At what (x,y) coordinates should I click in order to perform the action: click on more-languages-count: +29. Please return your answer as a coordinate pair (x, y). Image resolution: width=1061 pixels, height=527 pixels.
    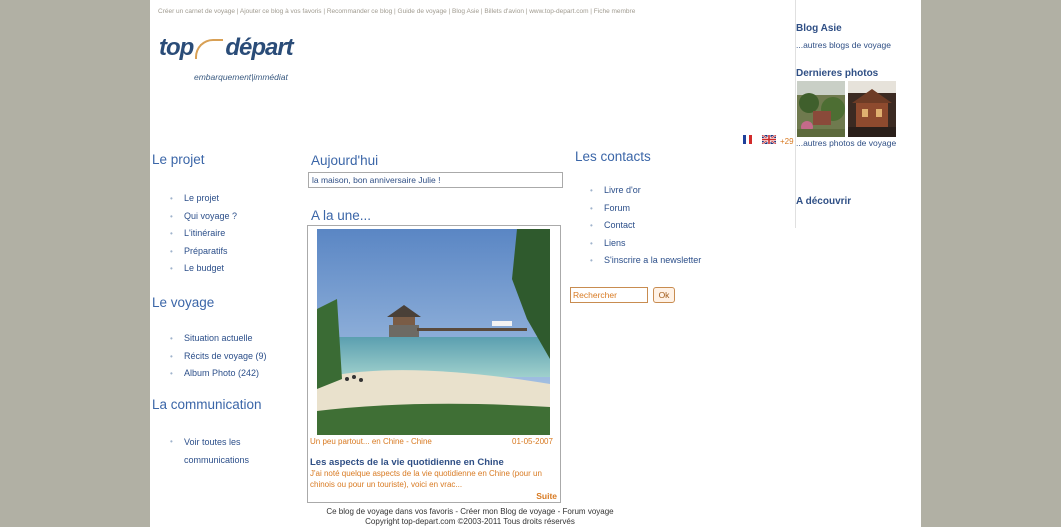
    Looking at the image, I should click on (787, 141).